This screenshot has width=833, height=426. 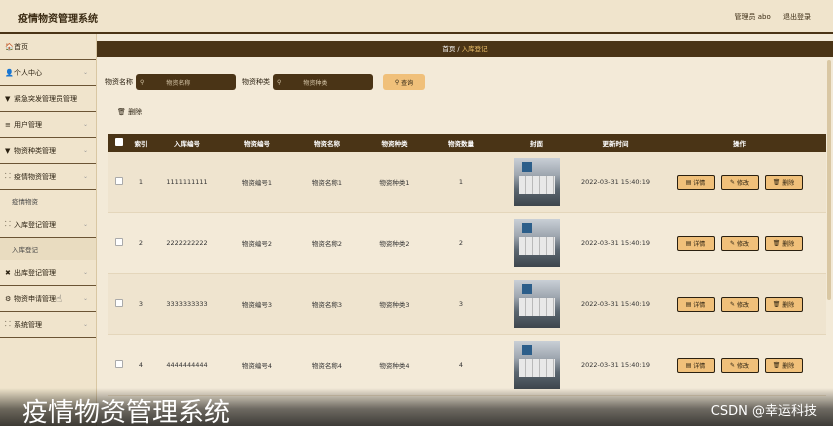 What do you see at coordinates (327, 305) in the screenshot?
I see `cell-name: 物资名称3` at bounding box center [327, 305].